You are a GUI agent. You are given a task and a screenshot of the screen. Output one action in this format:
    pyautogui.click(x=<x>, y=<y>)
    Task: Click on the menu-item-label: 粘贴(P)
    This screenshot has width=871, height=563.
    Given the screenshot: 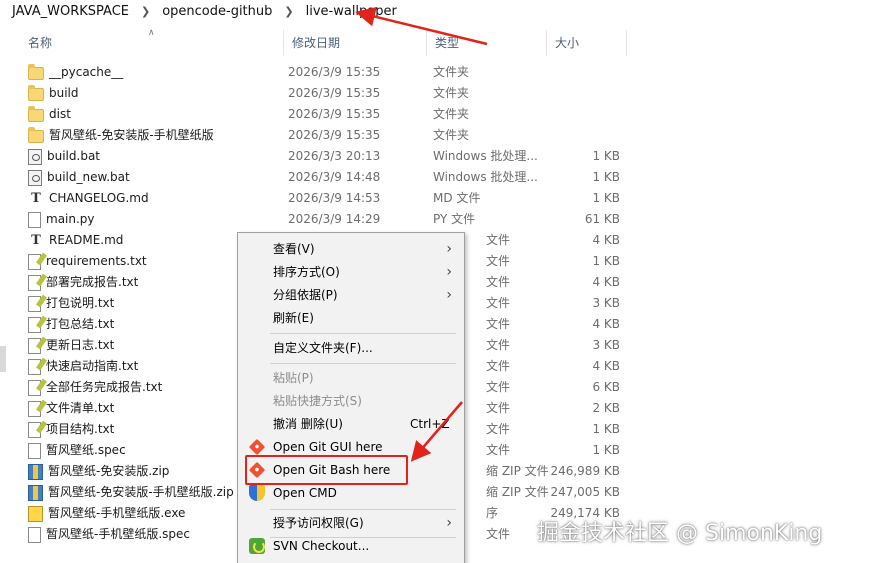 What is the action you would take?
    pyautogui.click(x=293, y=378)
    